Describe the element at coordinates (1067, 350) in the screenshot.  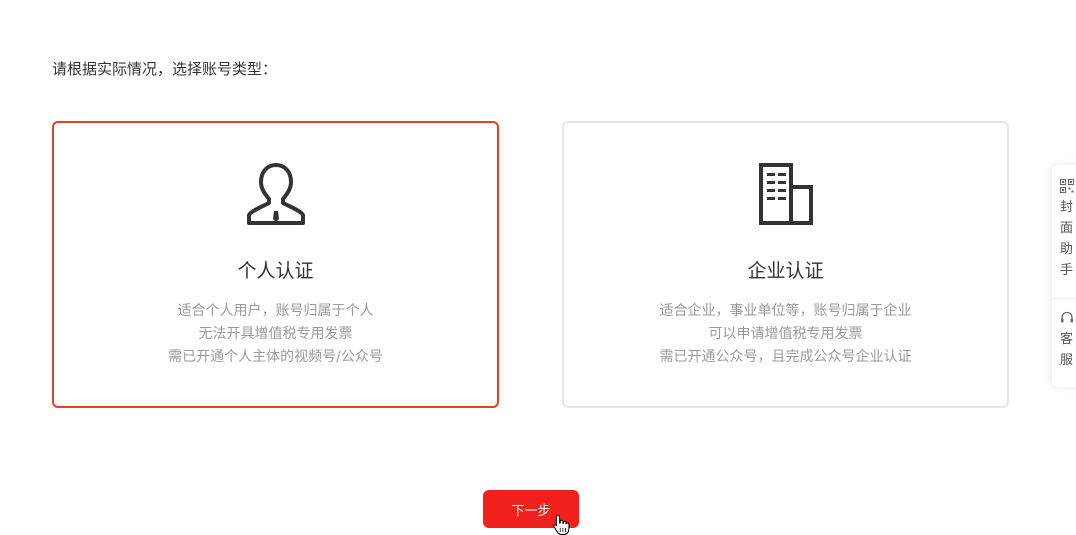
I see `customer-service-label: 客服` at that location.